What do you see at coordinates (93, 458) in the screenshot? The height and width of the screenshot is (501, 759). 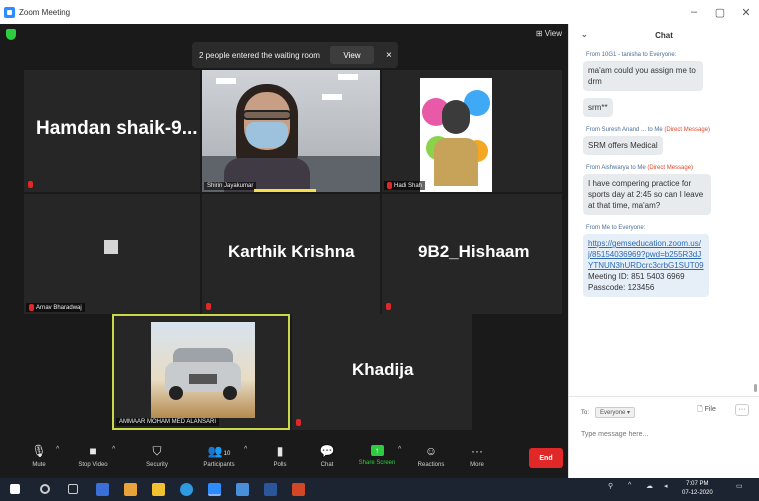 I see `stop-video-button: ■ Stop Video` at bounding box center [93, 458].